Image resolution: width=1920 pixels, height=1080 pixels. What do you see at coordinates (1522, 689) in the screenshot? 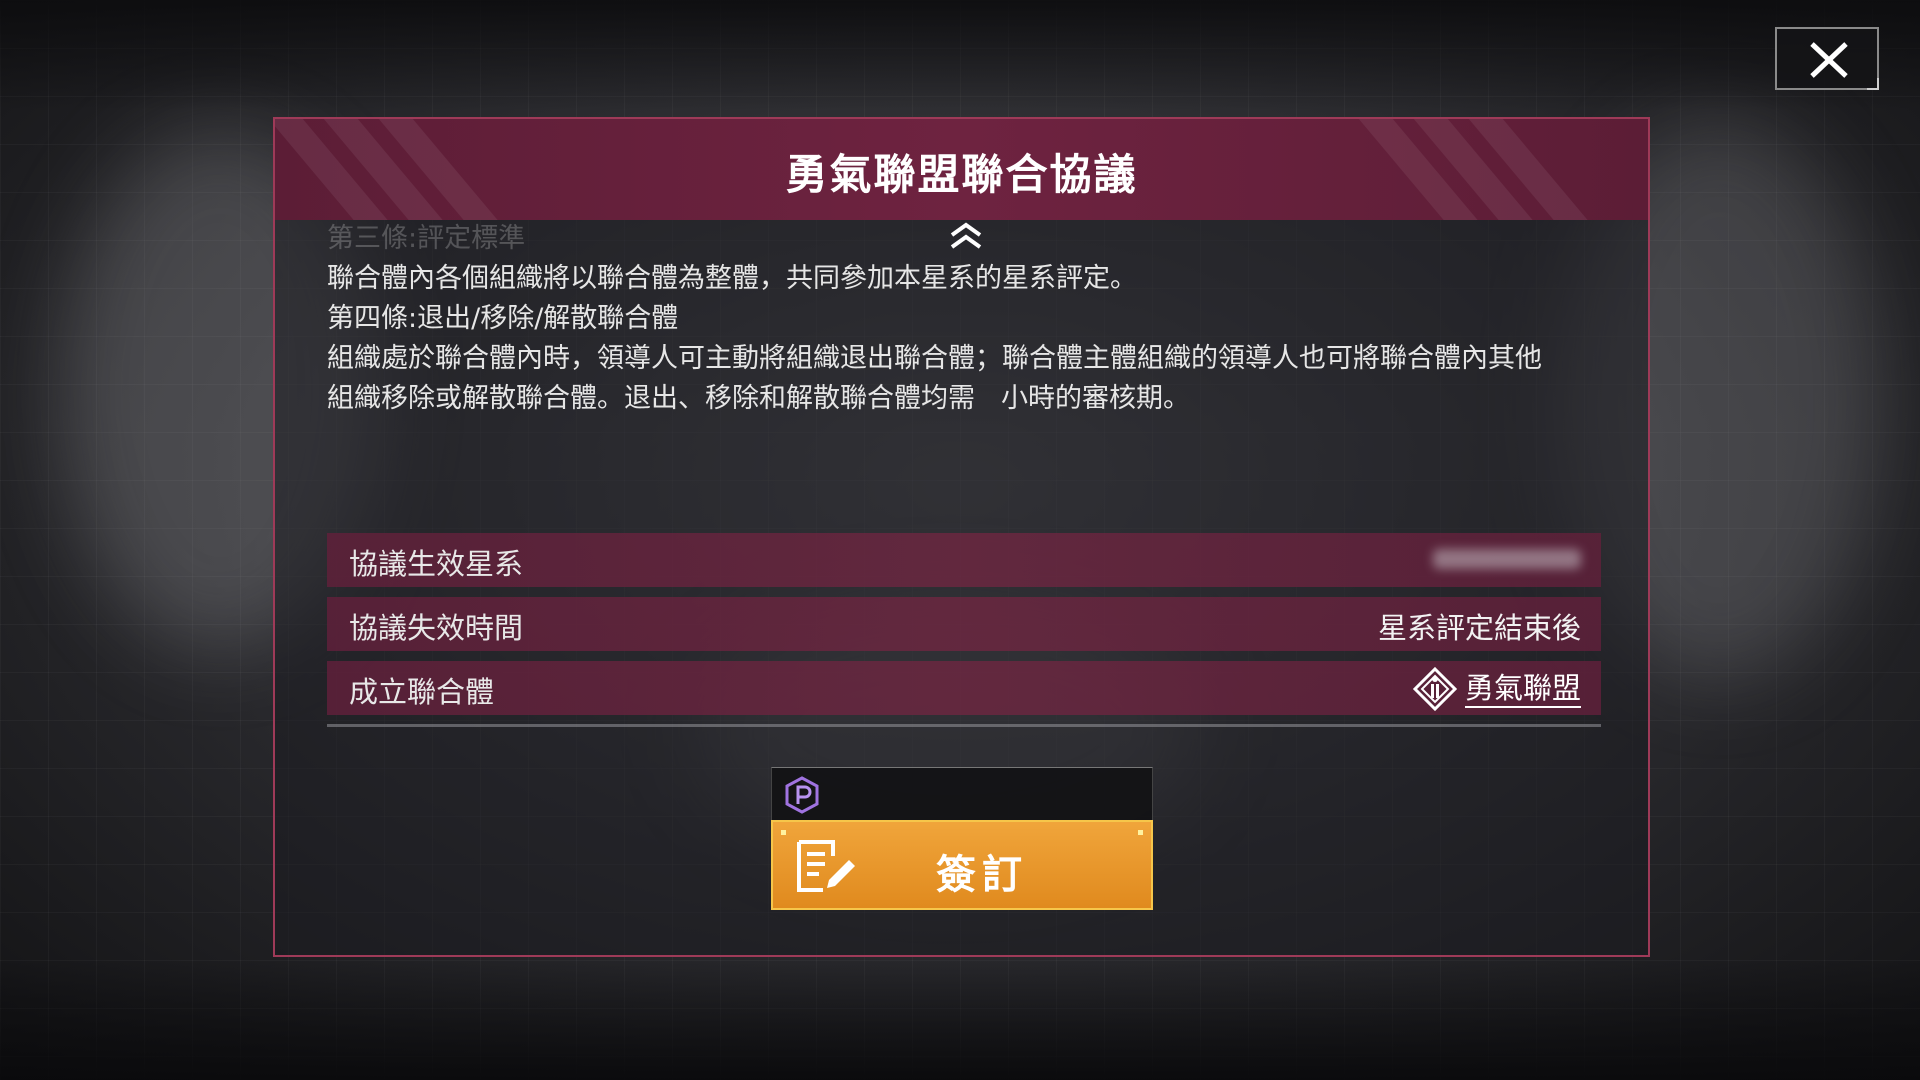
I see `alliance-name: 勇氣聯盟` at bounding box center [1522, 689].